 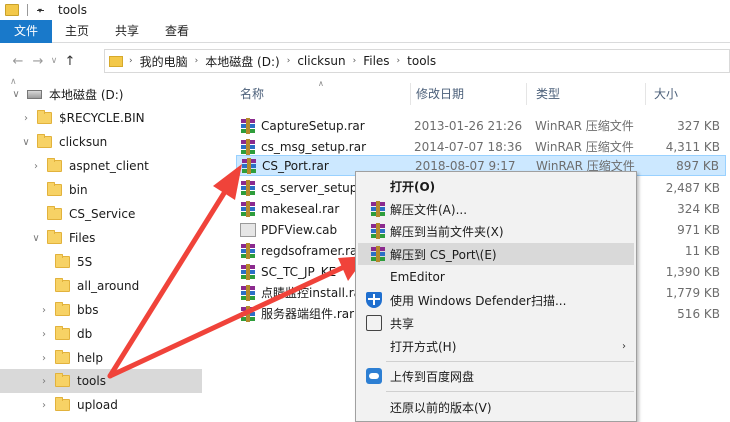 I want to click on menu-item-open-with: 打开方式(H) ›, so click(x=496, y=346).